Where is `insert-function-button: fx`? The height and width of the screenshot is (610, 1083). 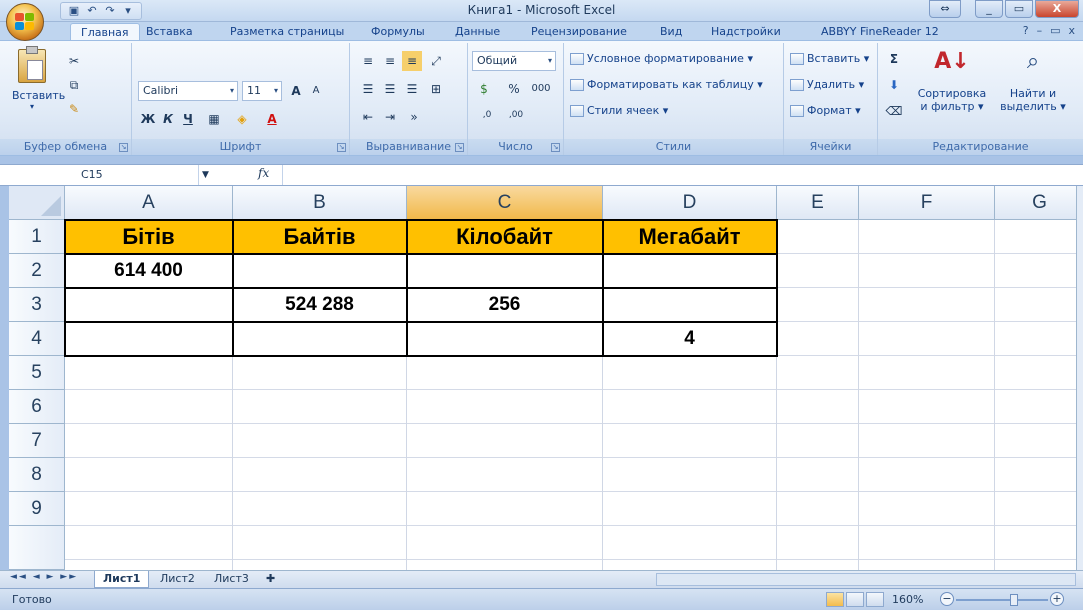 insert-function-button: fx is located at coordinates (263, 173).